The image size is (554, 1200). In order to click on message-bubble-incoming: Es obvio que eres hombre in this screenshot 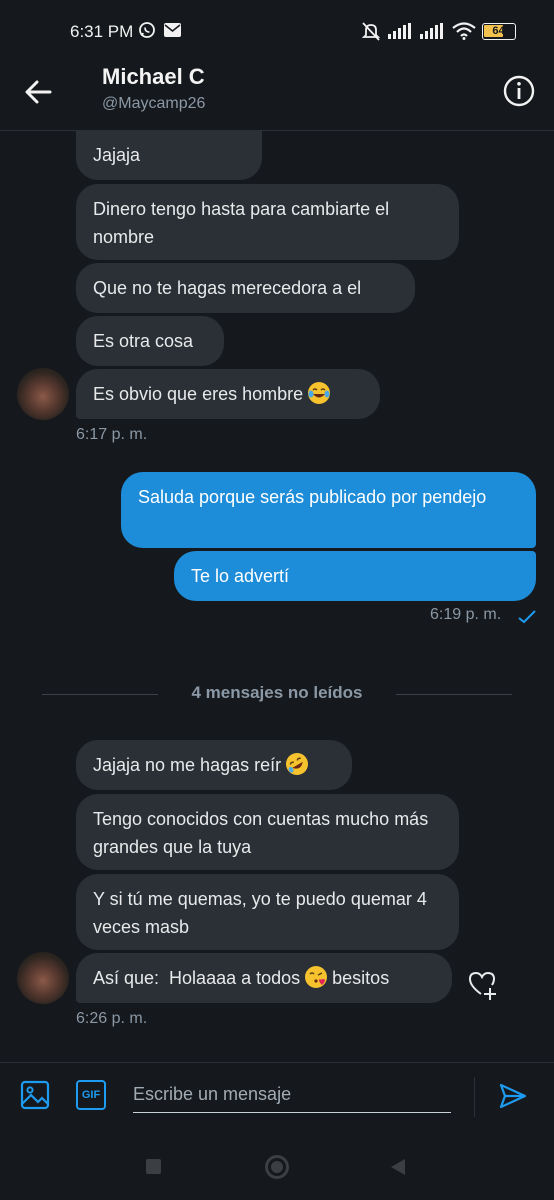, I will do `click(228, 394)`.